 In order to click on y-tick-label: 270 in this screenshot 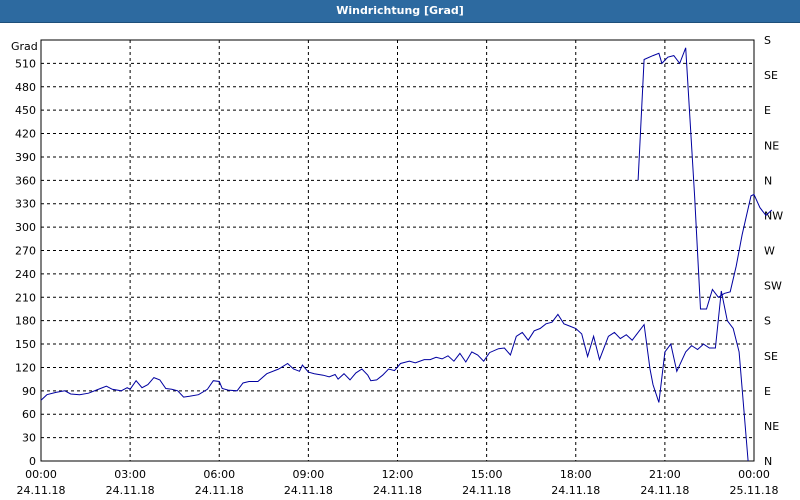, I will do `click(25, 251)`.